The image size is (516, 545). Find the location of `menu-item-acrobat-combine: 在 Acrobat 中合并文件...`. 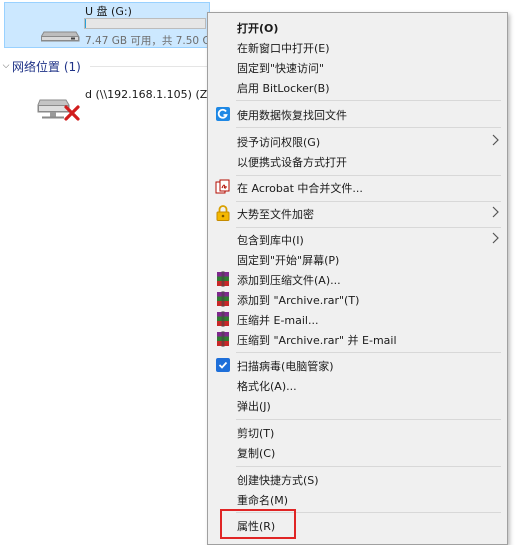

menu-item-acrobat-combine: 在 Acrobat 中合并文件... is located at coordinates (357, 187).